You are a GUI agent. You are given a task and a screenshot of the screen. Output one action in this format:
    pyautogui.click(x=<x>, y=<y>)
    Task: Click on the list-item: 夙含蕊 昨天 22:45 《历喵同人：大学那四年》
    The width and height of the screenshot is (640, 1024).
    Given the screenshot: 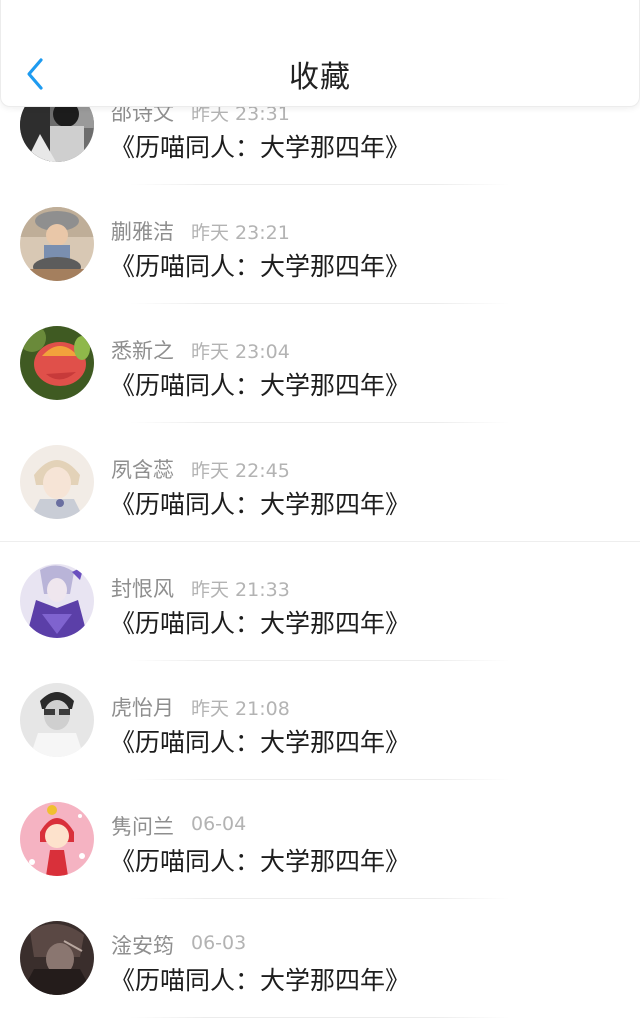 What is the action you would take?
    pyautogui.click(x=320, y=480)
    